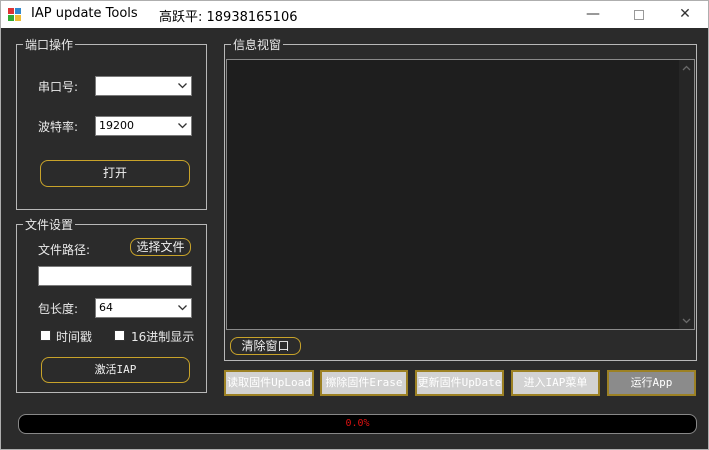 The width and height of the screenshot is (709, 450). I want to click on timestamp-label: 时间戳, so click(74, 337).